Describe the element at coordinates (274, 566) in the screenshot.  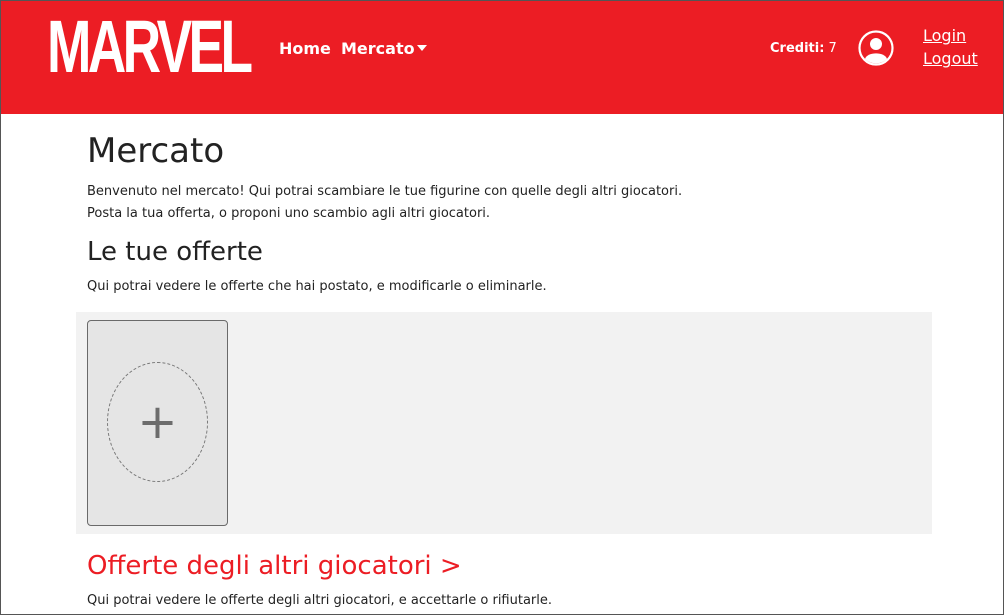
I see `other-offers-link: Offerte degli altri giocatori >` at that location.